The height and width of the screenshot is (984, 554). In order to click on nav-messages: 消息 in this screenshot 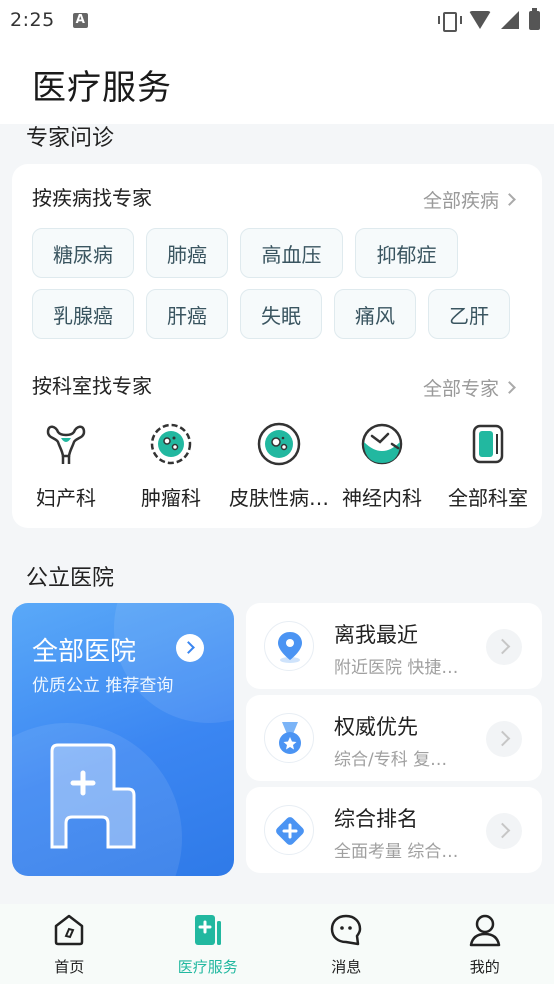, I will do `click(346, 944)`.